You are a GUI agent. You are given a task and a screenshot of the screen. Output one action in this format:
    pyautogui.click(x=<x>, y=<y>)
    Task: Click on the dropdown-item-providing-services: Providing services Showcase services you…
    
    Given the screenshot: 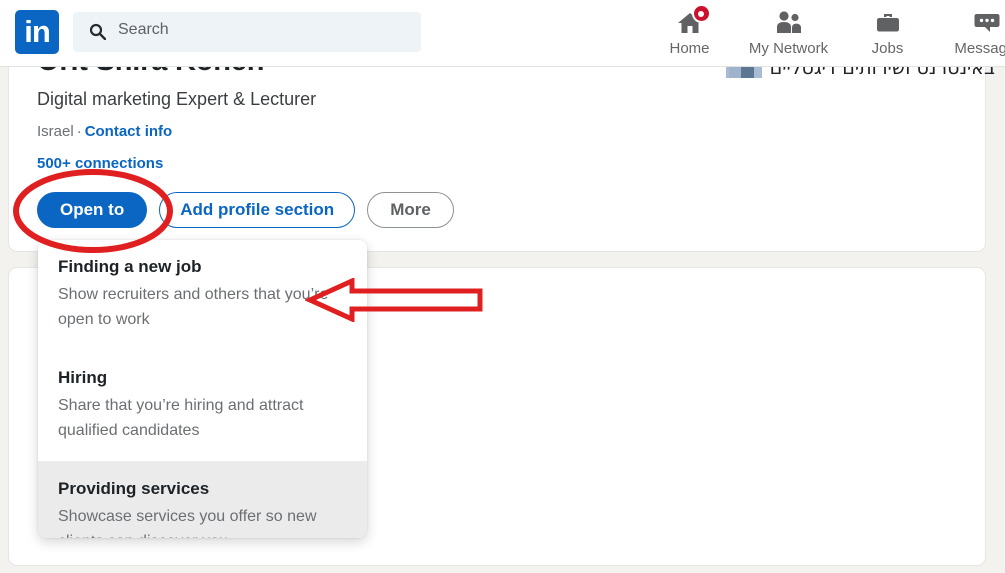 What is the action you would take?
    pyautogui.click(x=202, y=499)
    